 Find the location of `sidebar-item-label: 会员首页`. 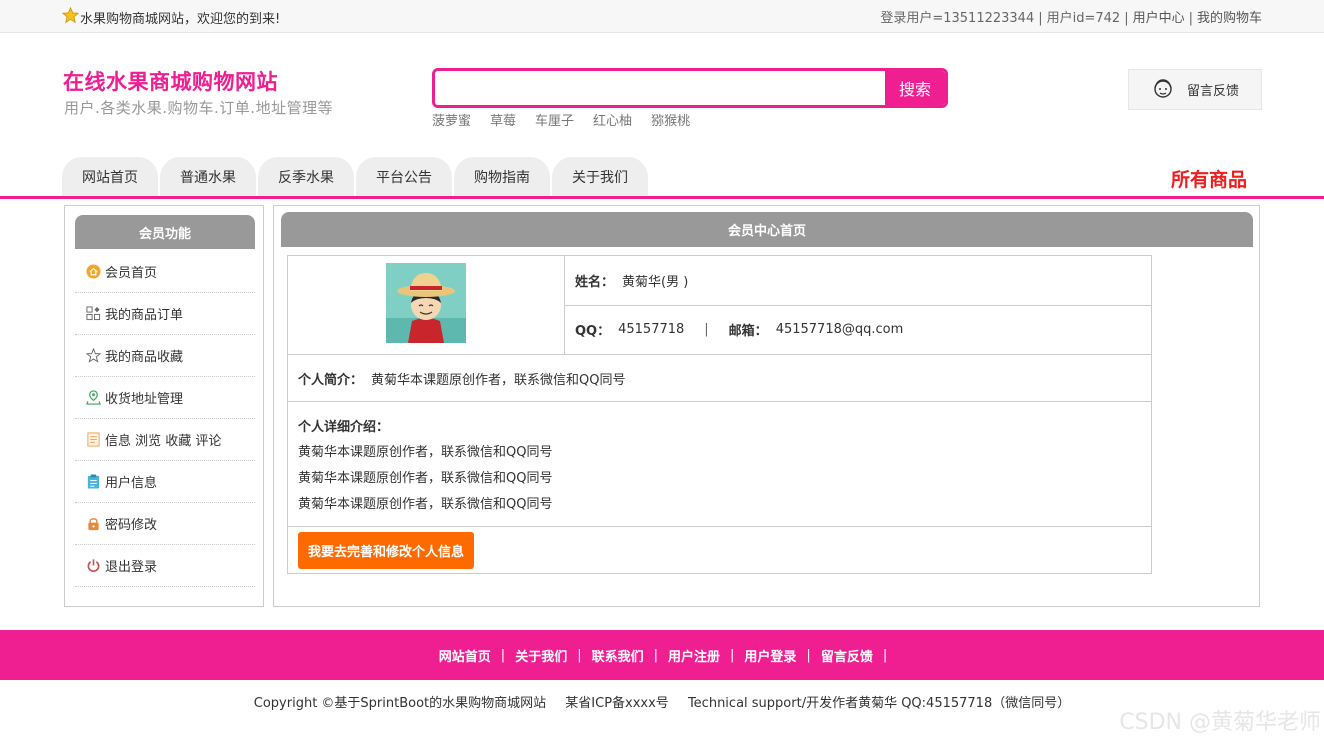

sidebar-item-label: 会员首页 is located at coordinates (131, 273).